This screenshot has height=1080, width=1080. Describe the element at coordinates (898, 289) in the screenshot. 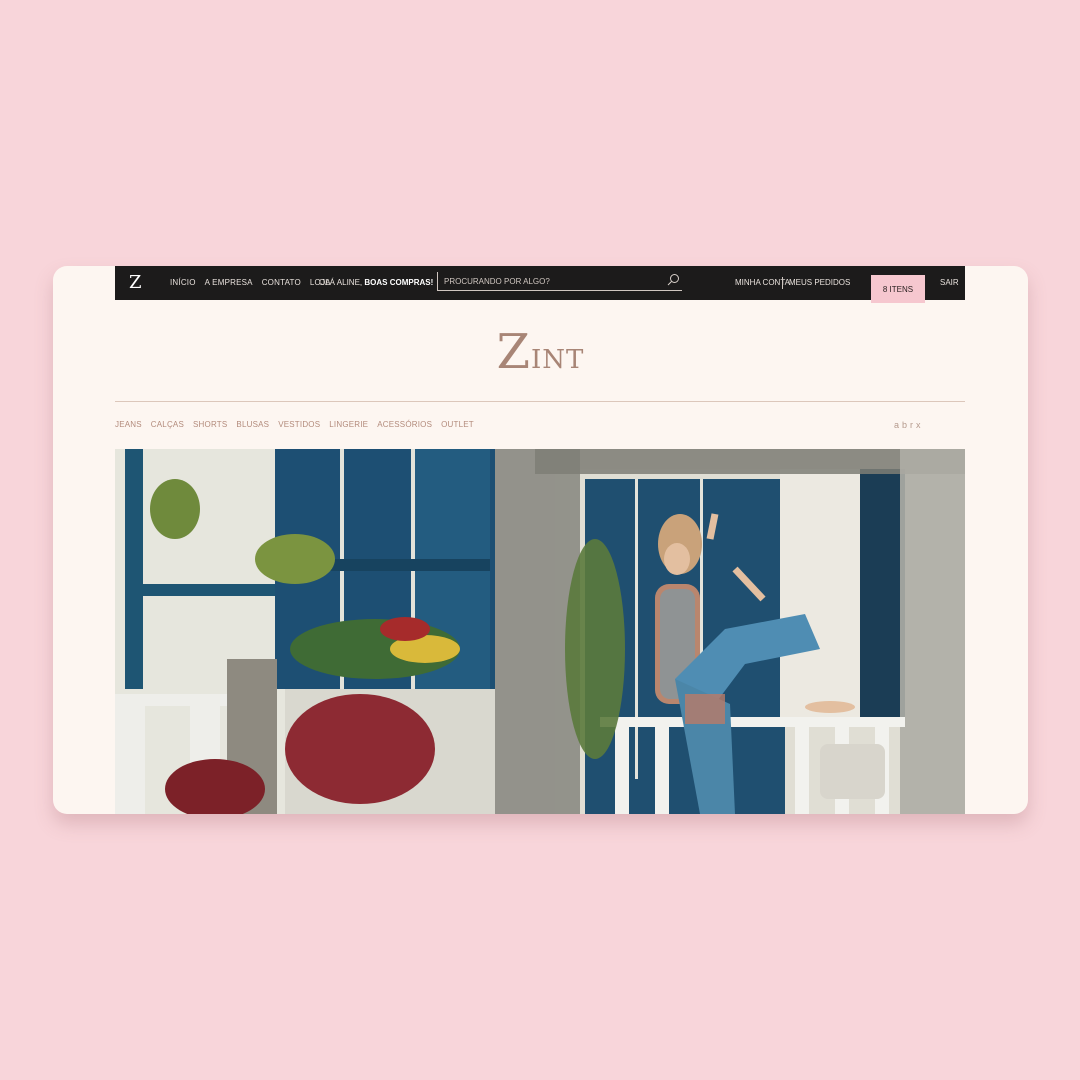

I see `cart-button: 8 ITENS` at that location.